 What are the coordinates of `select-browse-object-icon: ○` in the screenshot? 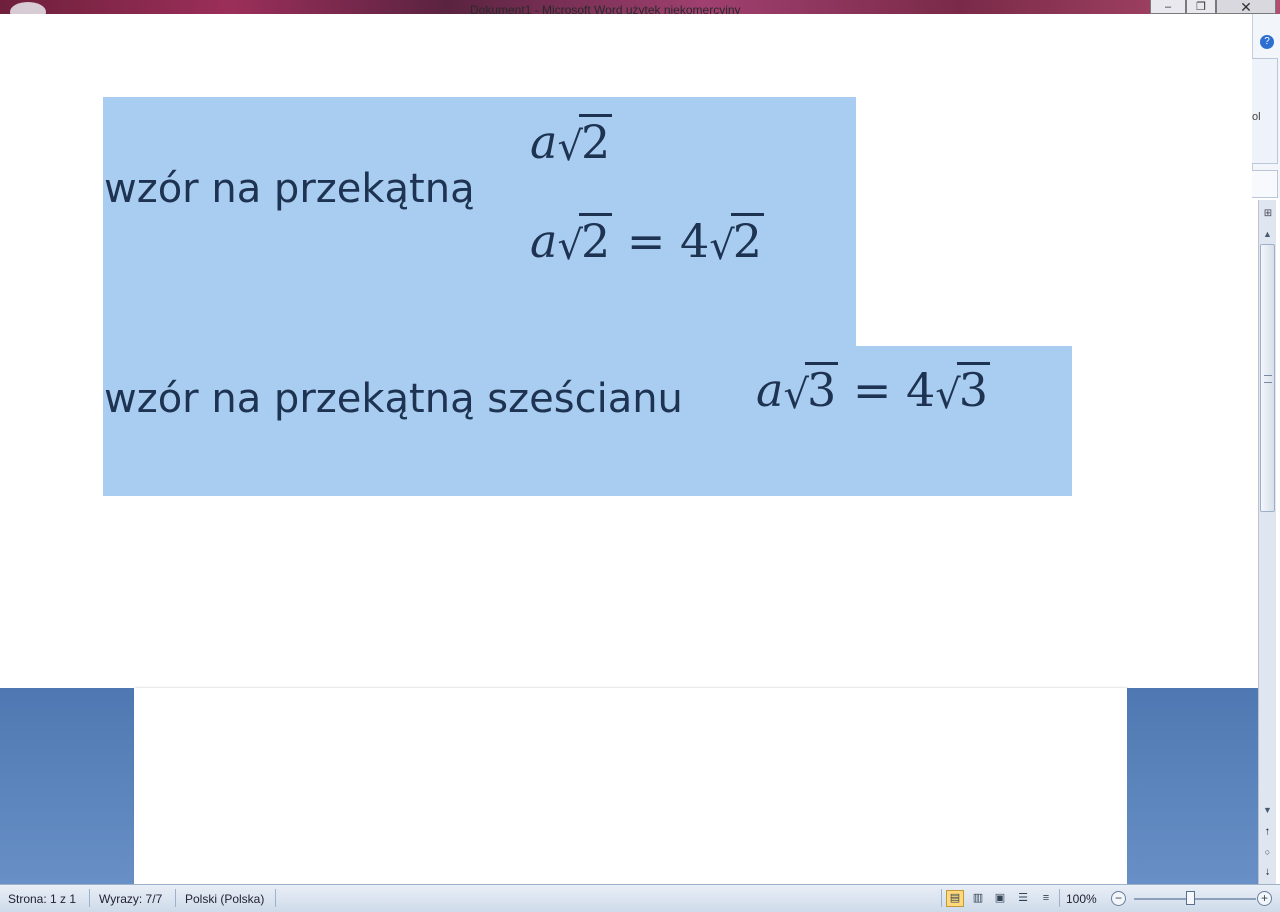 It's located at (1267, 852).